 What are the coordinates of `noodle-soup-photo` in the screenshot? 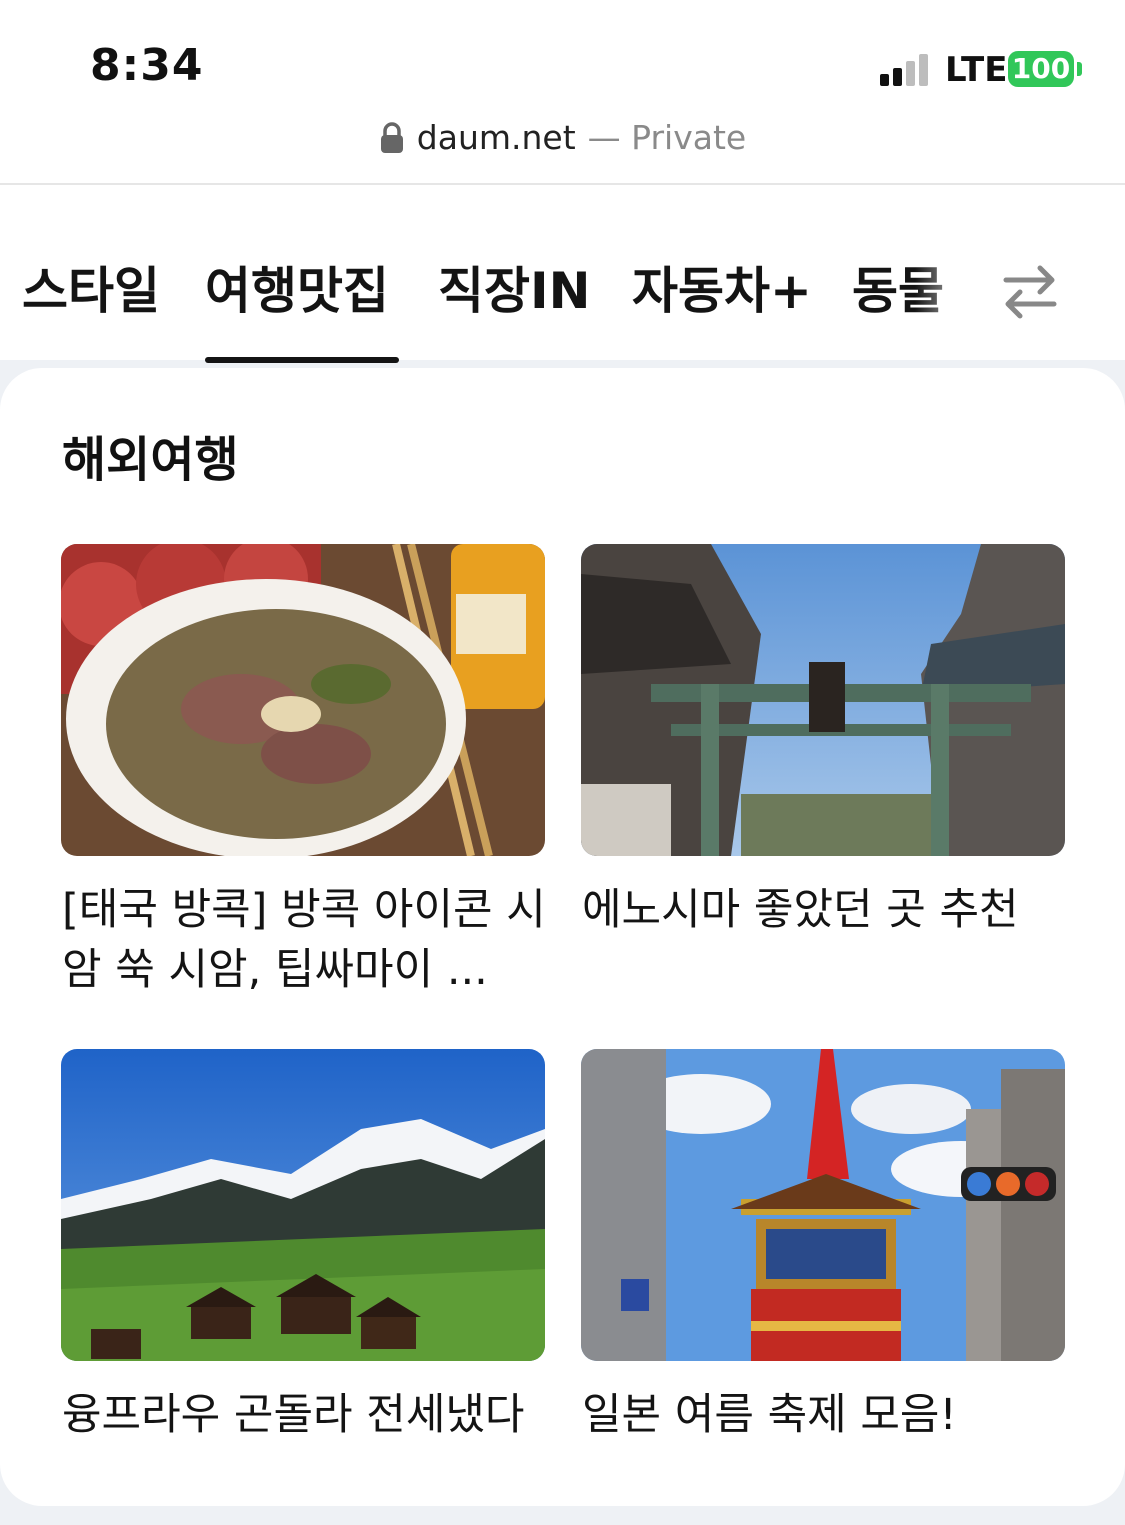 It's located at (303, 700).